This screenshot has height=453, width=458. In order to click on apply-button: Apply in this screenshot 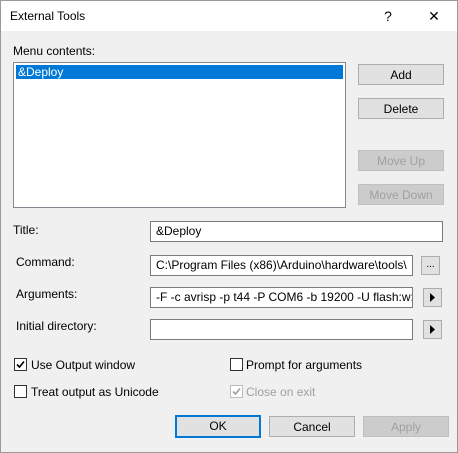, I will do `click(406, 426)`.